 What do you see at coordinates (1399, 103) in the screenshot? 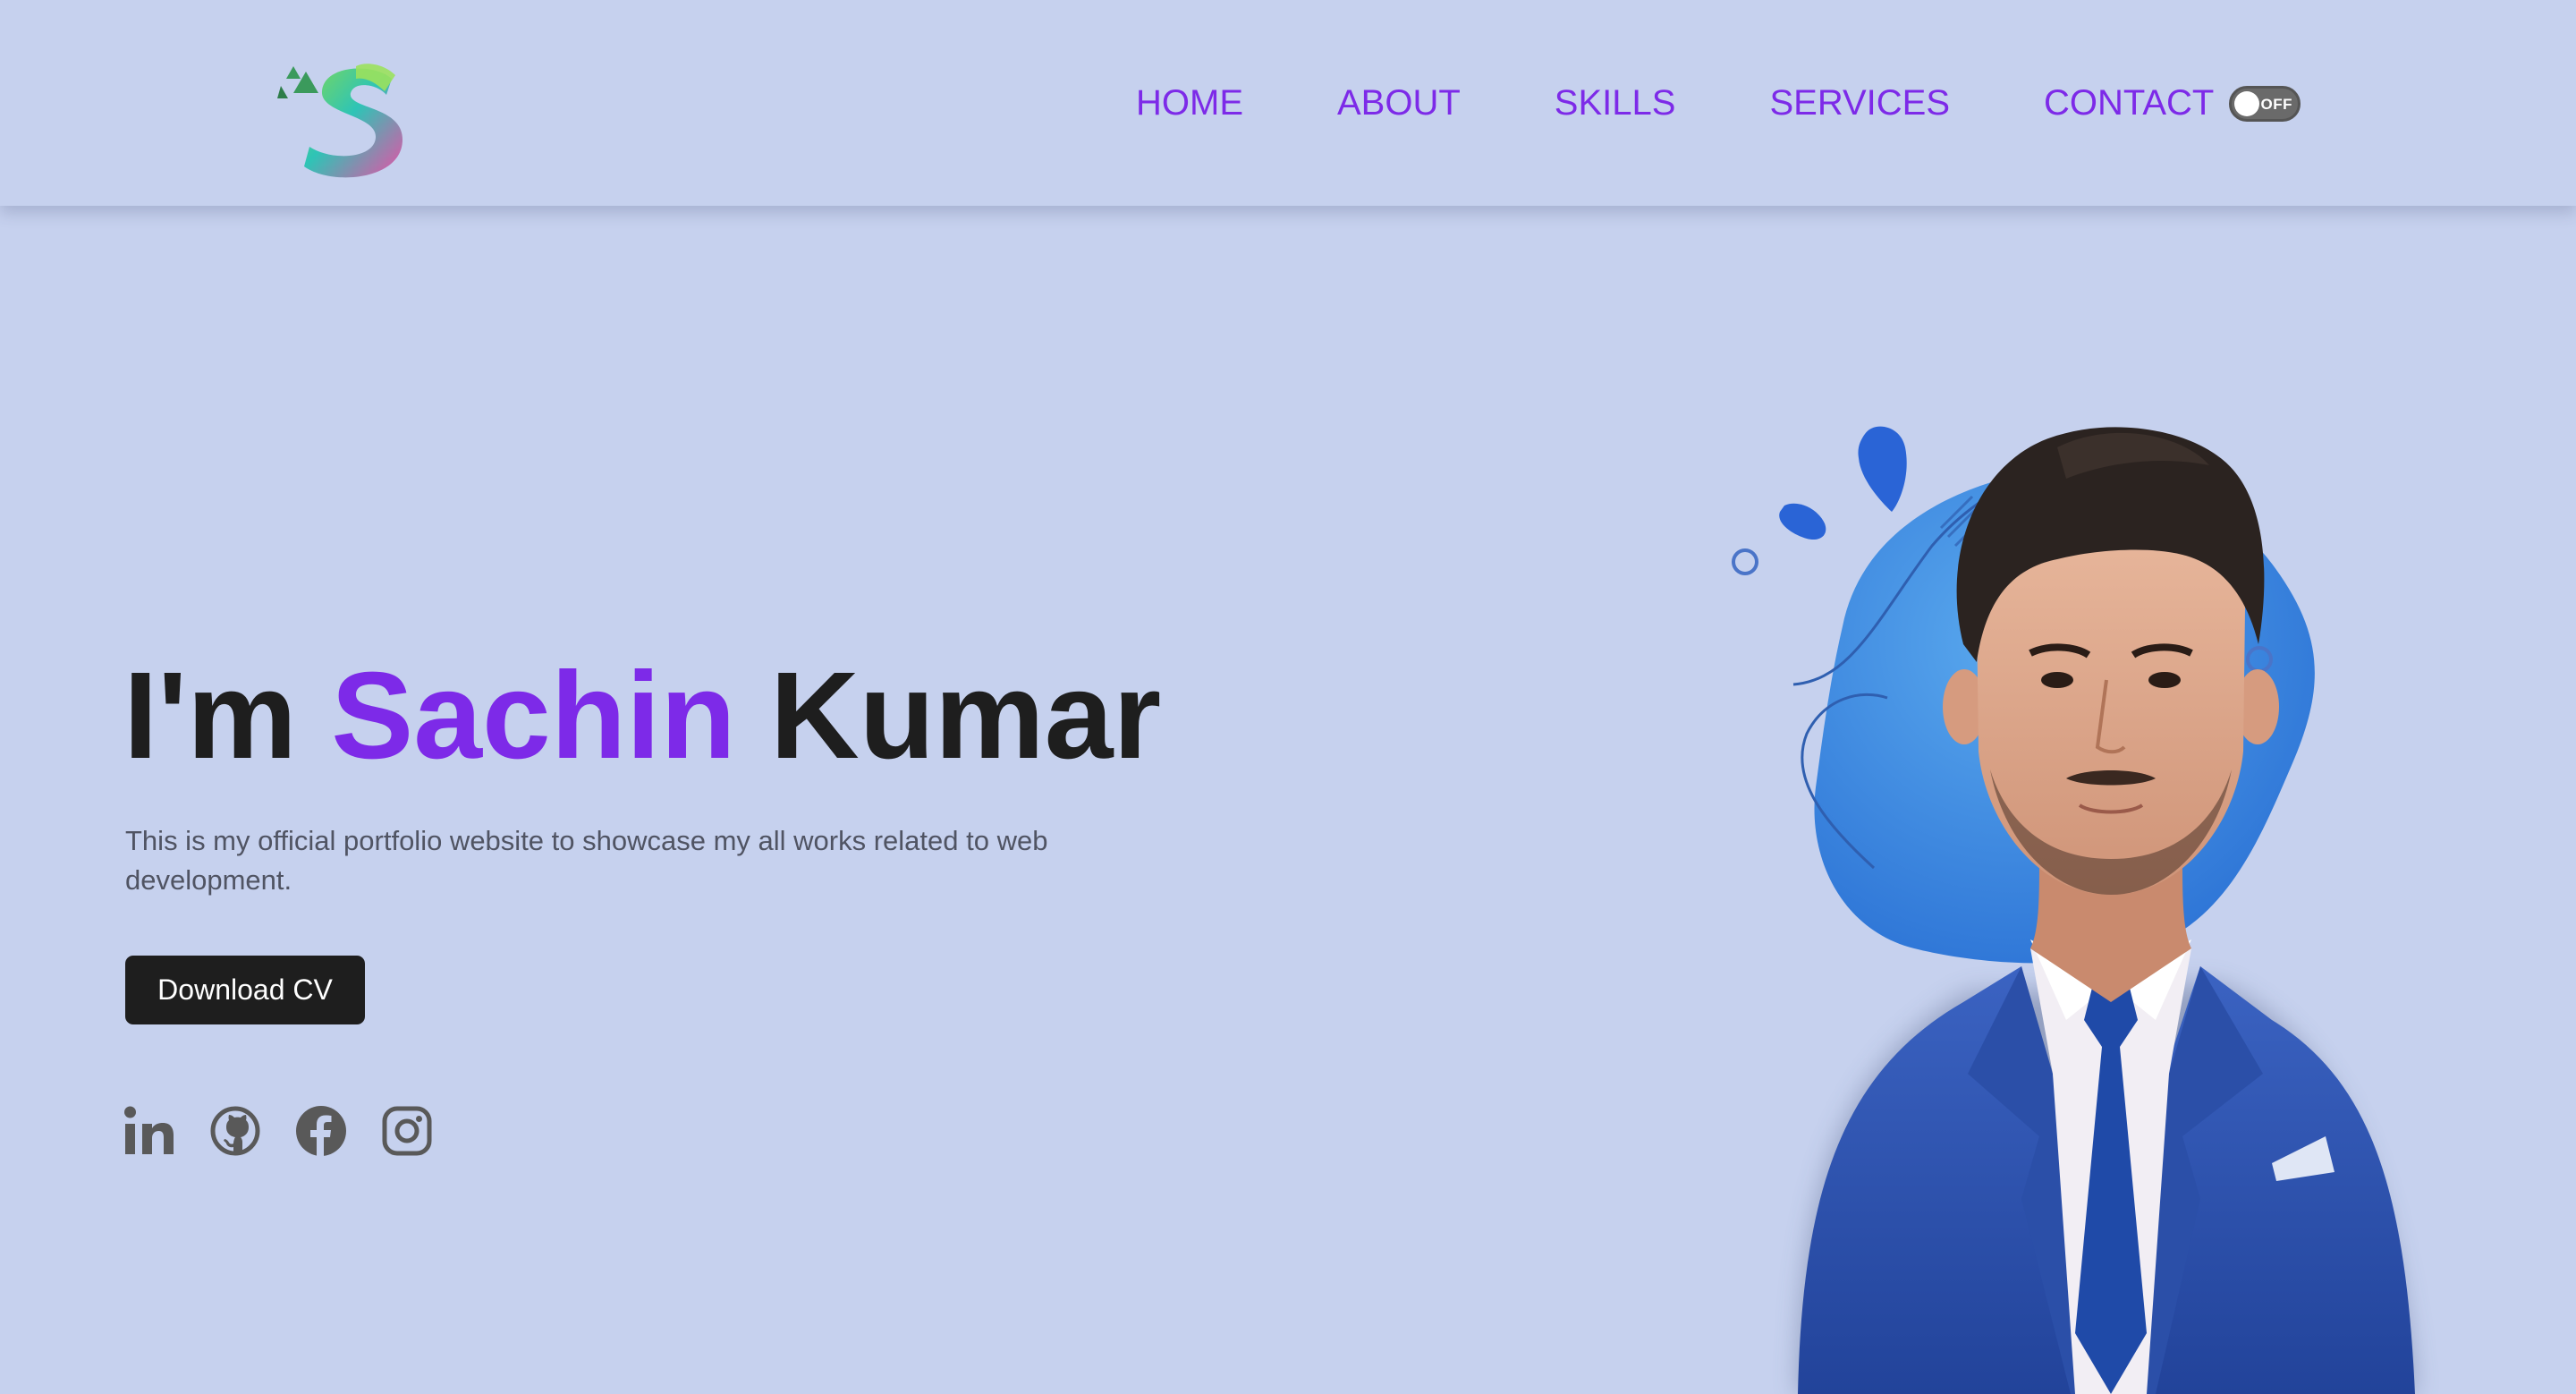
I see `nav-about-link: ABOUT` at bounding box center [1399, 103].